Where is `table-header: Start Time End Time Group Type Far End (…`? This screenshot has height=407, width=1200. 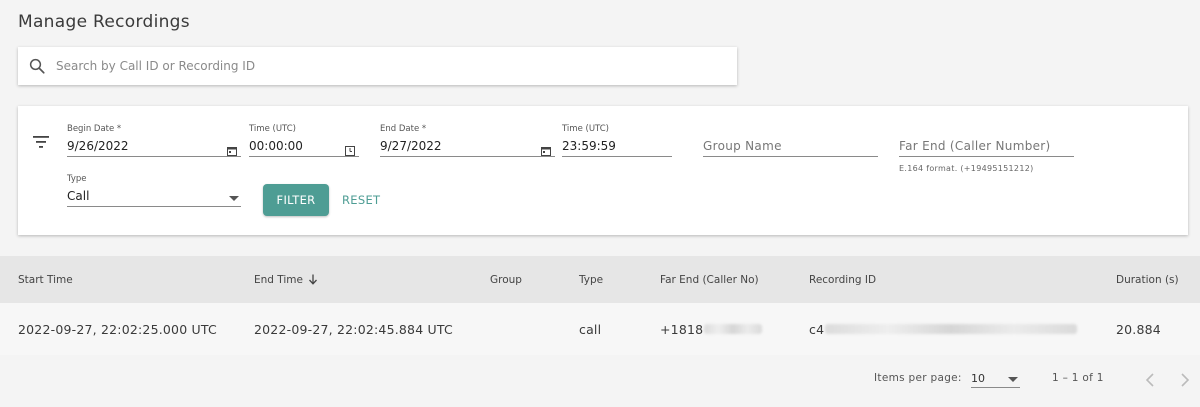 table-header: Start Time End Time Group Type Far End (… is located at coordinates (600, 279).